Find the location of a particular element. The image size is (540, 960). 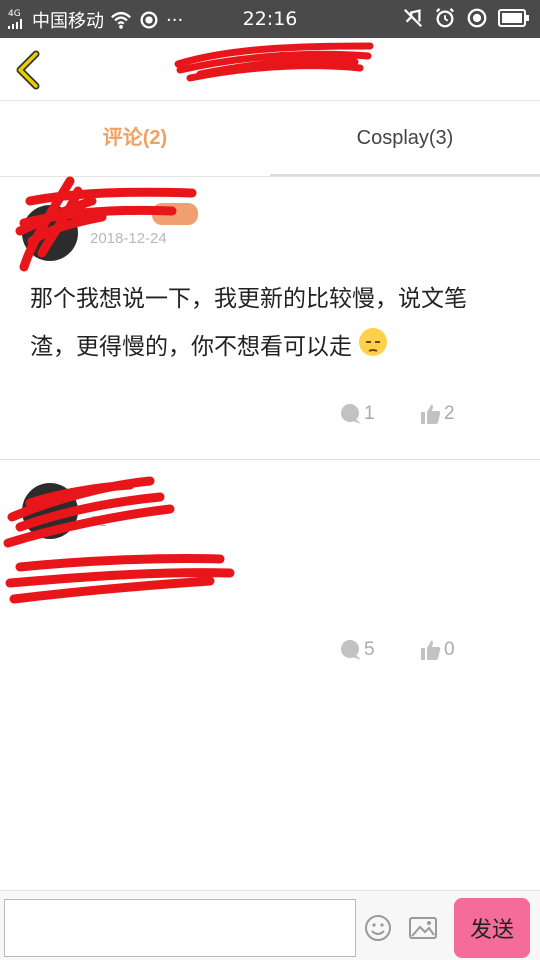

status-right is located at coordinates (466, 18).